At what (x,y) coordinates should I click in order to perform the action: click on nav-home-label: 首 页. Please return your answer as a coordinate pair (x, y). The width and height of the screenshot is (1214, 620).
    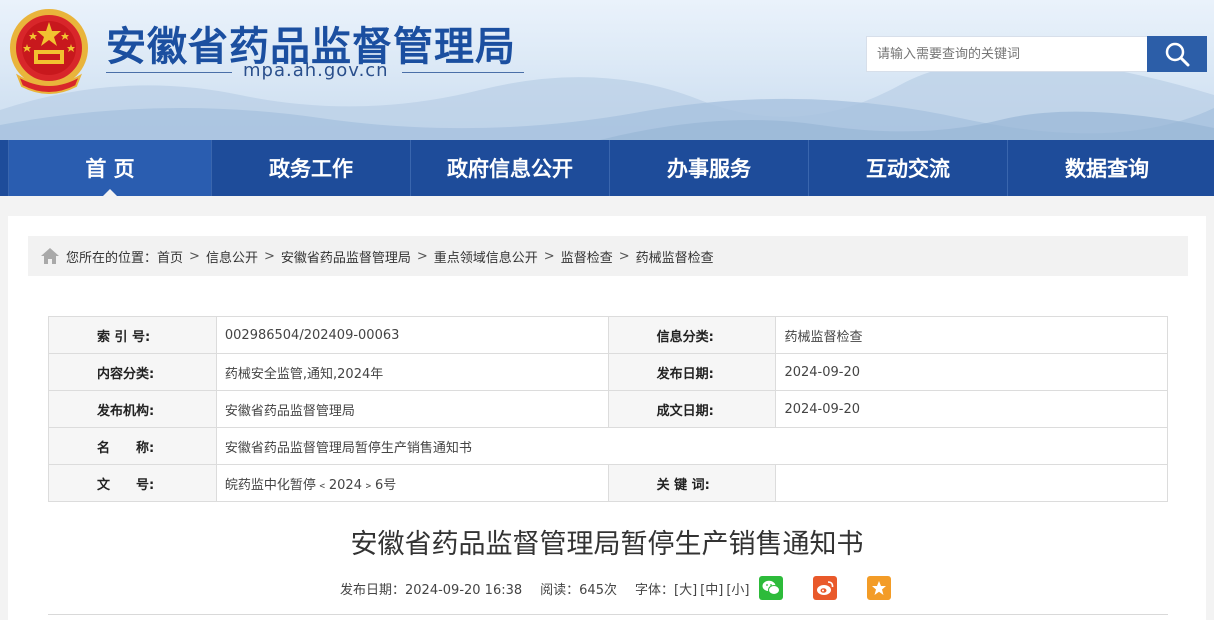
    Looking at the image, I should click on (110, 169).